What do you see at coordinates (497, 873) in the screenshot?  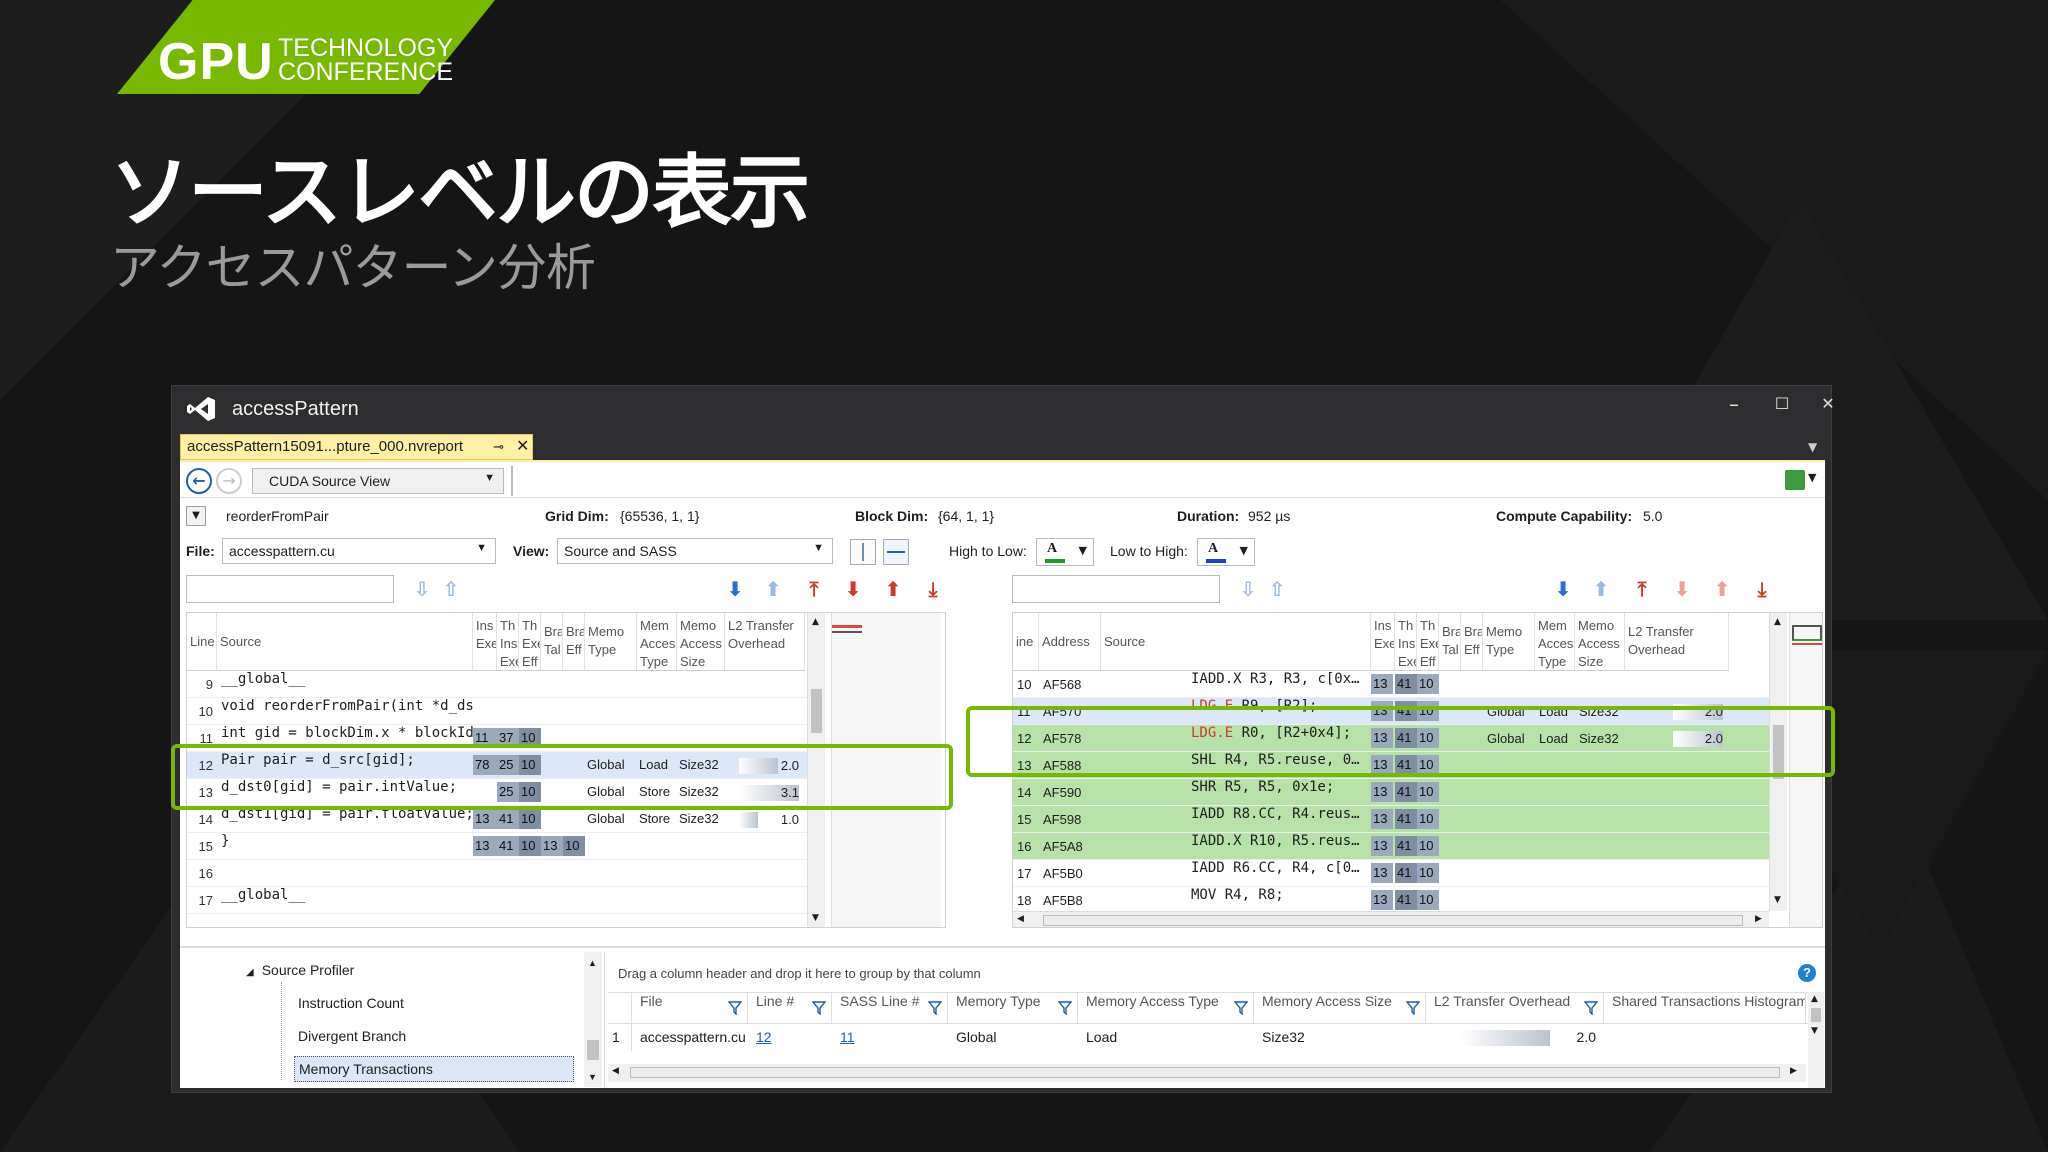 I see `source-row: 16` at bounding box center [497, 873].